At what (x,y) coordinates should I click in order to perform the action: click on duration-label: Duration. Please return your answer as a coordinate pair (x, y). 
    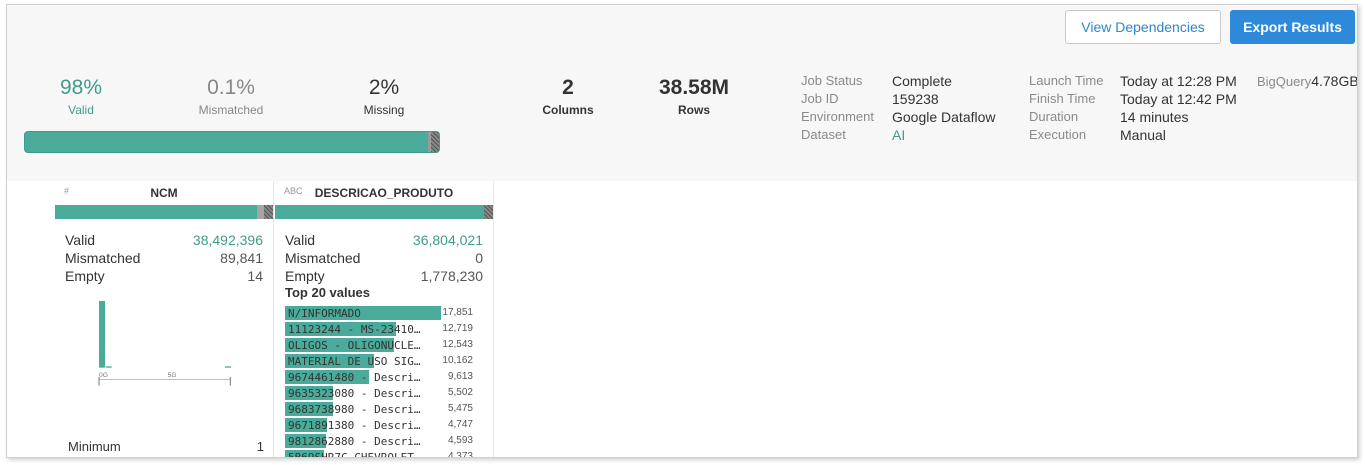
    Looking at the image, I should click on (1054, 116).